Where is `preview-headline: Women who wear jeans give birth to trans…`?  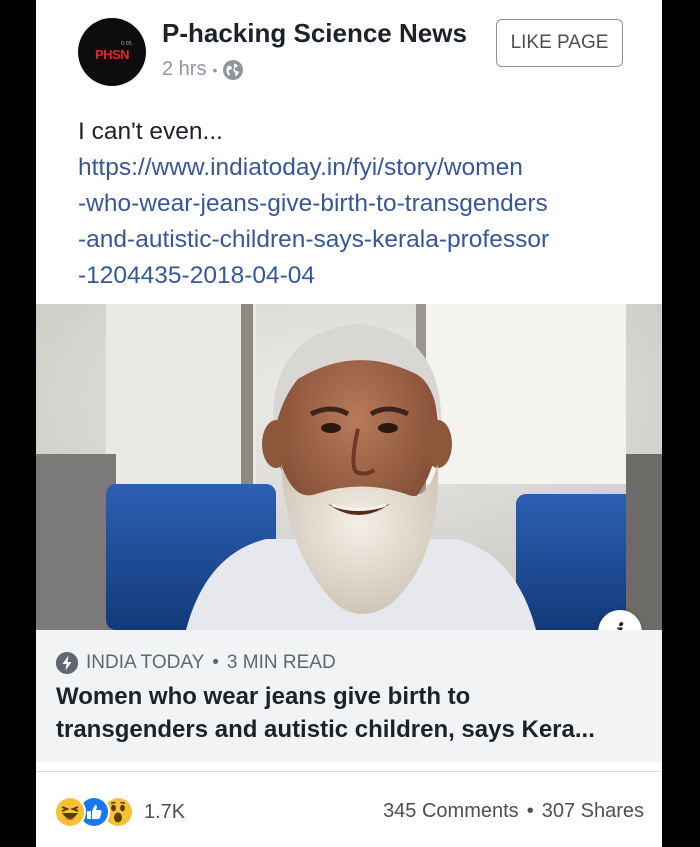 preview-headline: Women who wear jeans give birth to trans… is located at coordinates (354, 713).